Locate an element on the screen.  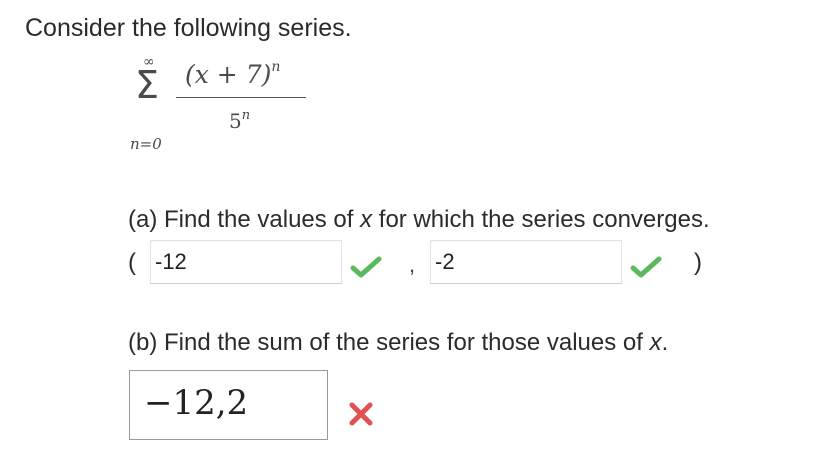
fraction-denominator: 5n is located at coordinates (239, 118).